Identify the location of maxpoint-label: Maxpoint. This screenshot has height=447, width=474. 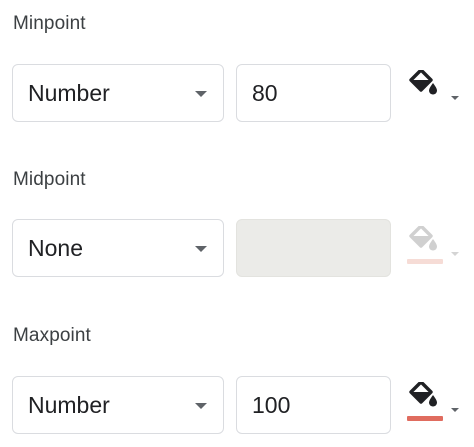
(52, 335).